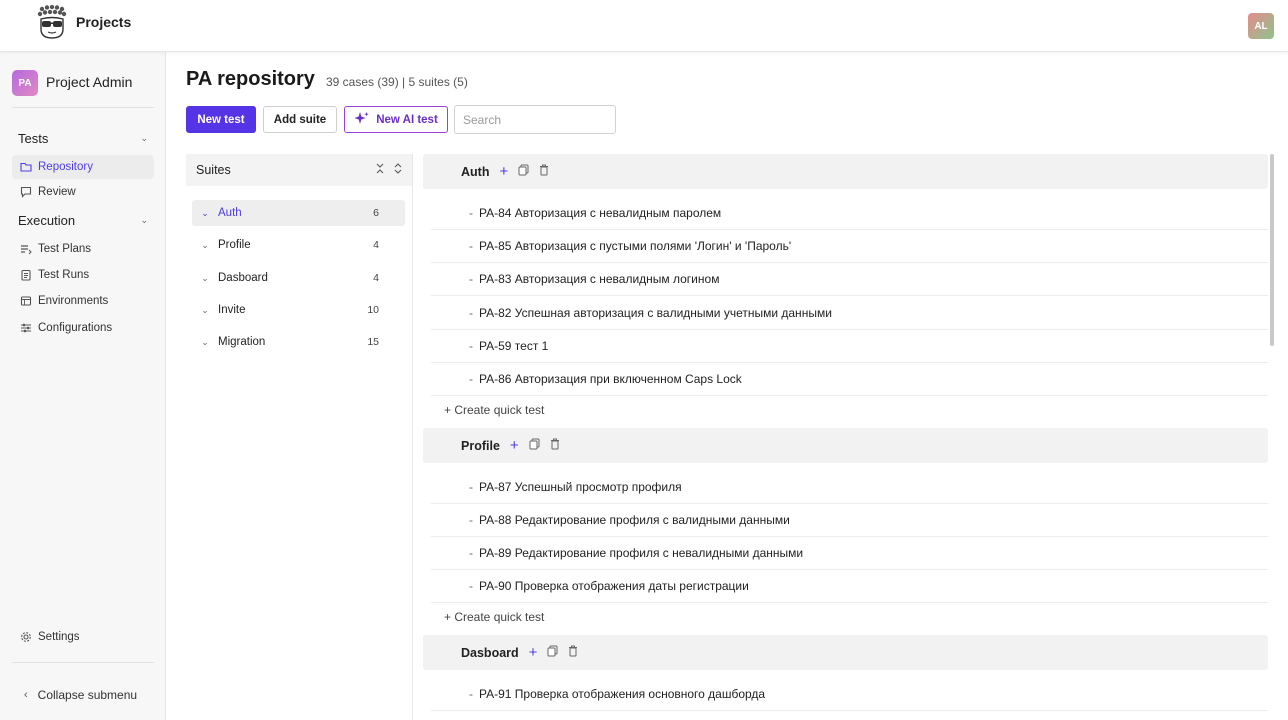 This screenshot has width=1288, height=720. I want to click on section-tests-toggle: Tests ⌄, so click(83, 138).